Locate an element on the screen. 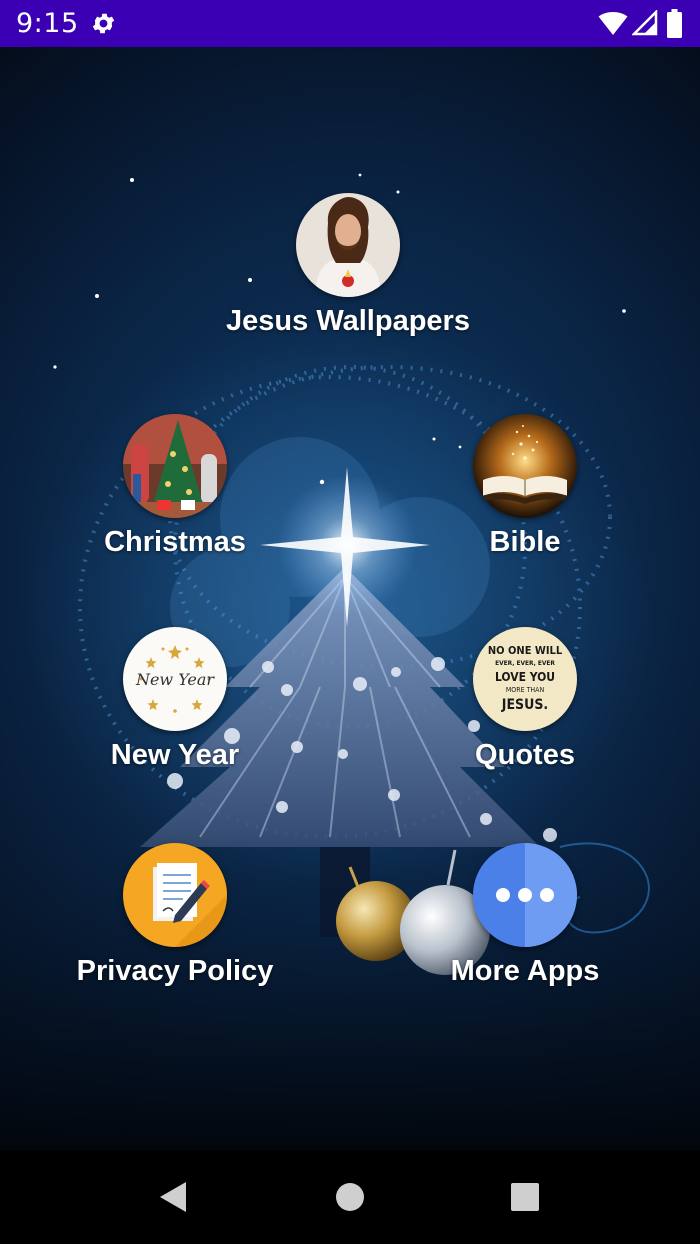 The height and width of the screenshot is (1244, 700). quote-line-3: LOVE YOU is located at coordinates (525, 677).